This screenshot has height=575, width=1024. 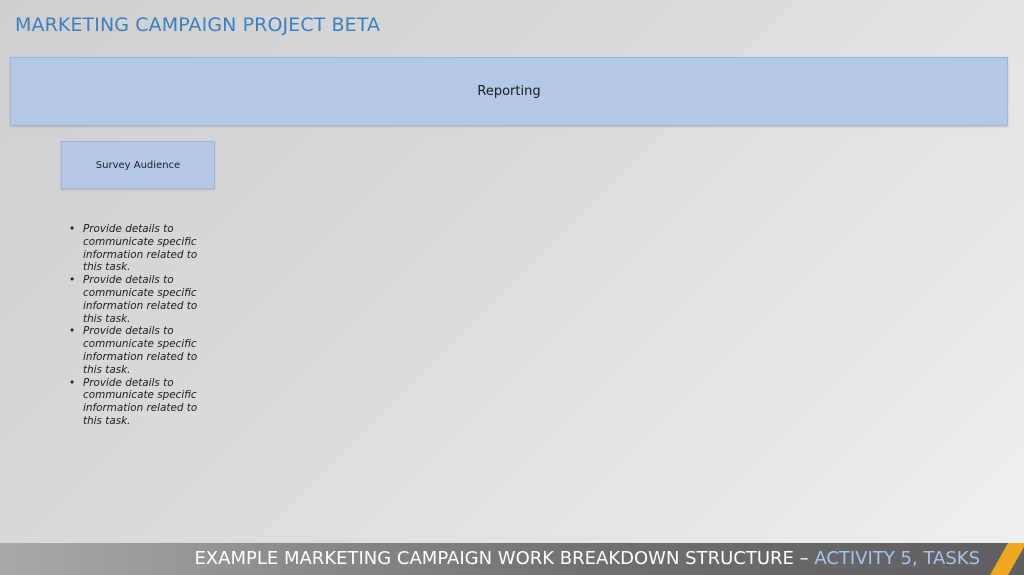 I want to click on wbs-main-task-label: Reporting, so click(x=509, y=91).